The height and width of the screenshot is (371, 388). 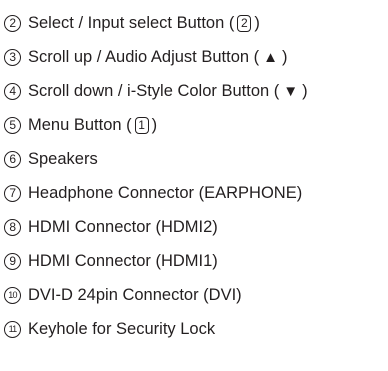 What do you see at coordinates (123, 260) in the screenshot?
I see `item-label: HDMI Connector (HDMI1)` at bounding box center [123, 260].